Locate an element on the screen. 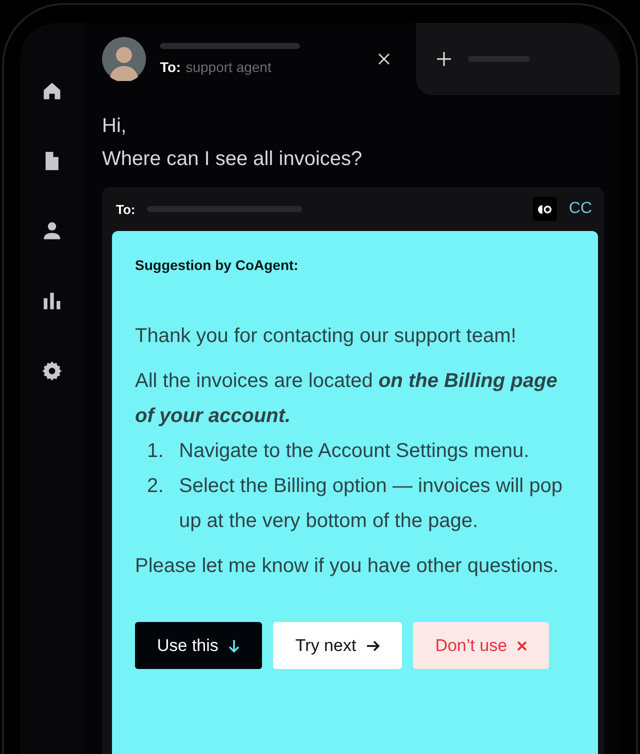  chat-tab: To: support agent is located at coordinates (250, 59).